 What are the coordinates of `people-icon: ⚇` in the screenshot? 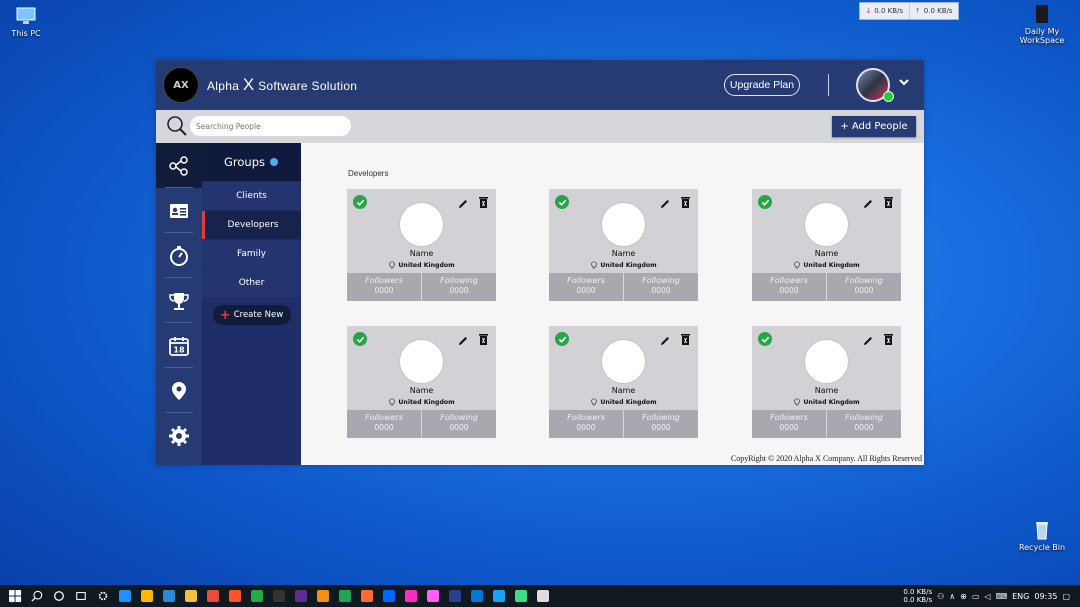 It's located at (940, 596).